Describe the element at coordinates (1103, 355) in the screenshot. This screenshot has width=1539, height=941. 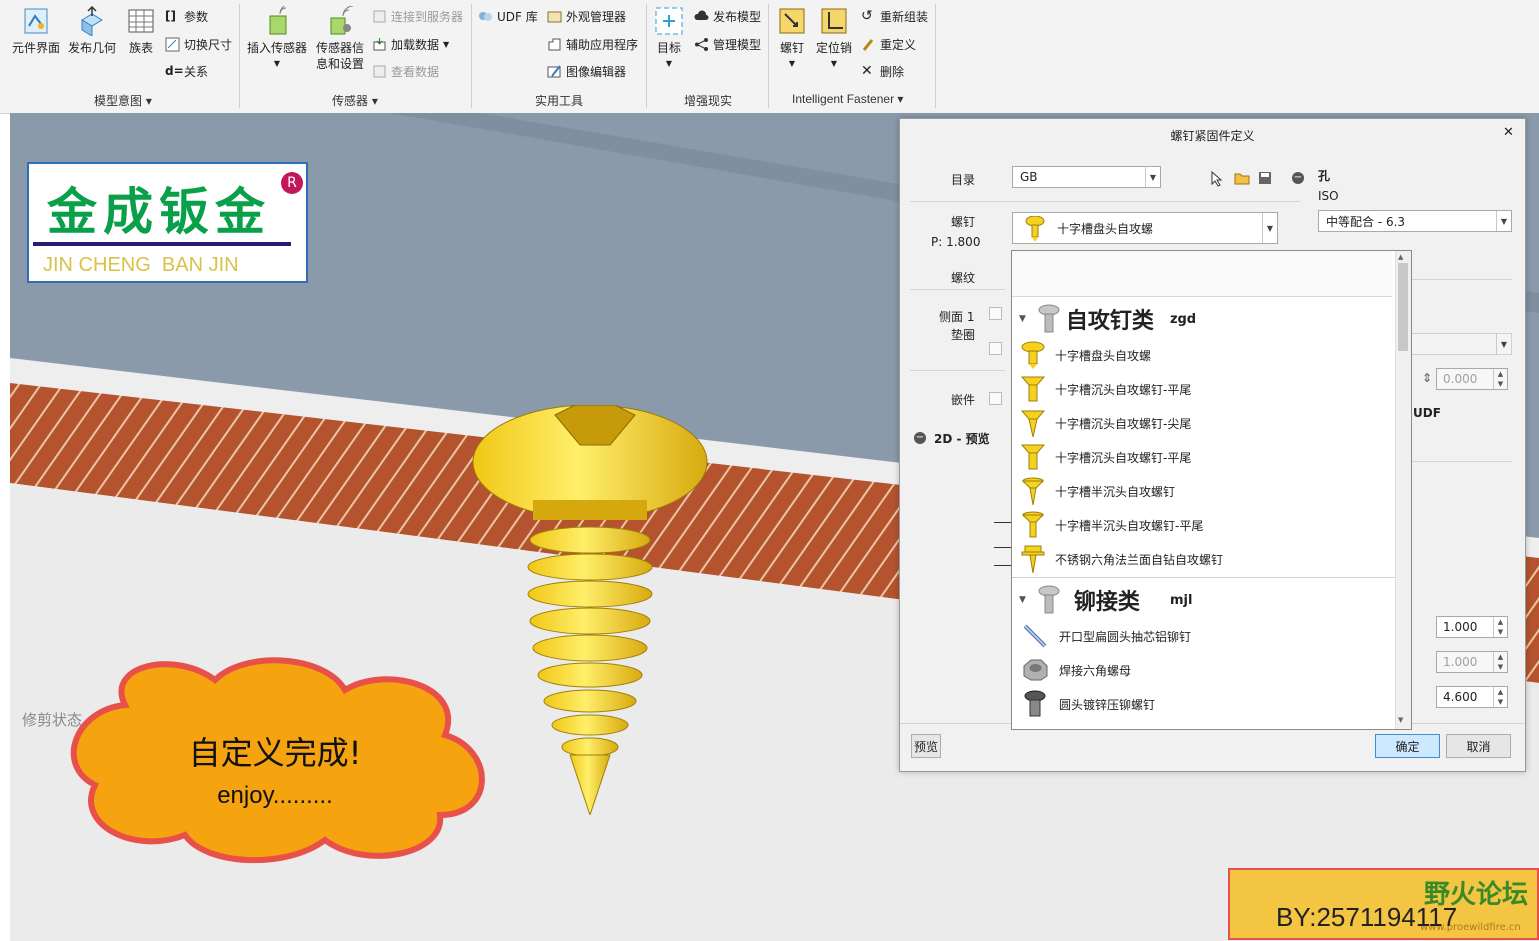
I see `item-label: 十字槽盘头自攻螺` at that location.